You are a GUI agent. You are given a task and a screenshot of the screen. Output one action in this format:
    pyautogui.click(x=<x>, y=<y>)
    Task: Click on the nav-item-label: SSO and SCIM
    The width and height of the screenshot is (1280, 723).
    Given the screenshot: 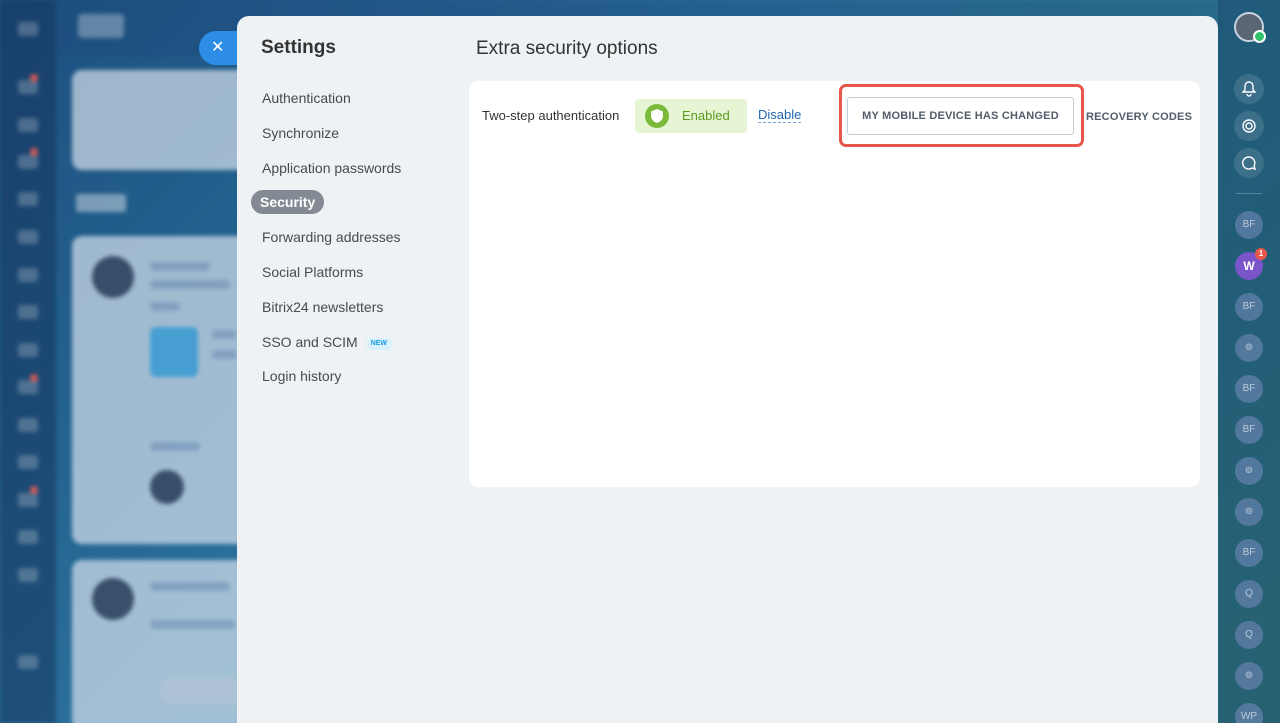 What is the action you would take?
    pyautogui.click(x=310, y=341)
    